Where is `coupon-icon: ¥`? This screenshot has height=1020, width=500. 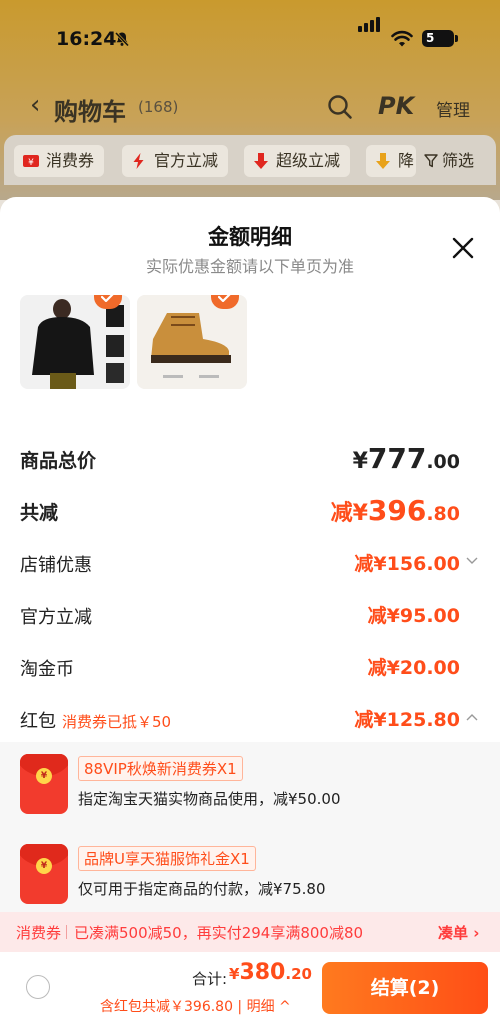 coupon-icon: ¥ is located at coordinates (31, 161).